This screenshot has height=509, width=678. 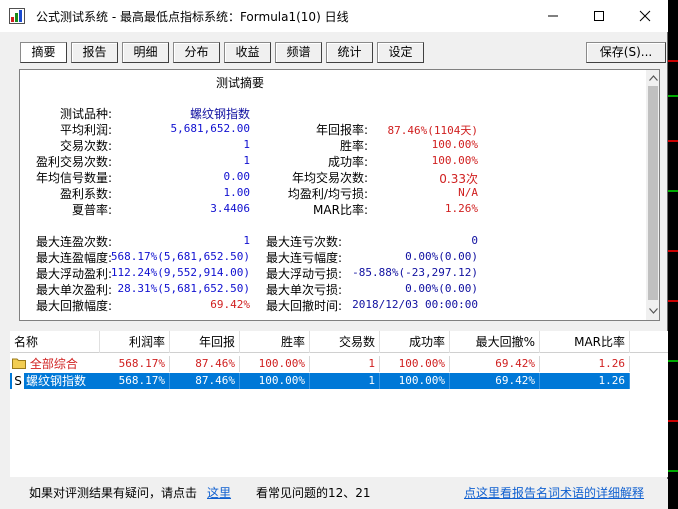 I want to click on value-max-drawdown: 69.42%, so click(x=230, y=304).